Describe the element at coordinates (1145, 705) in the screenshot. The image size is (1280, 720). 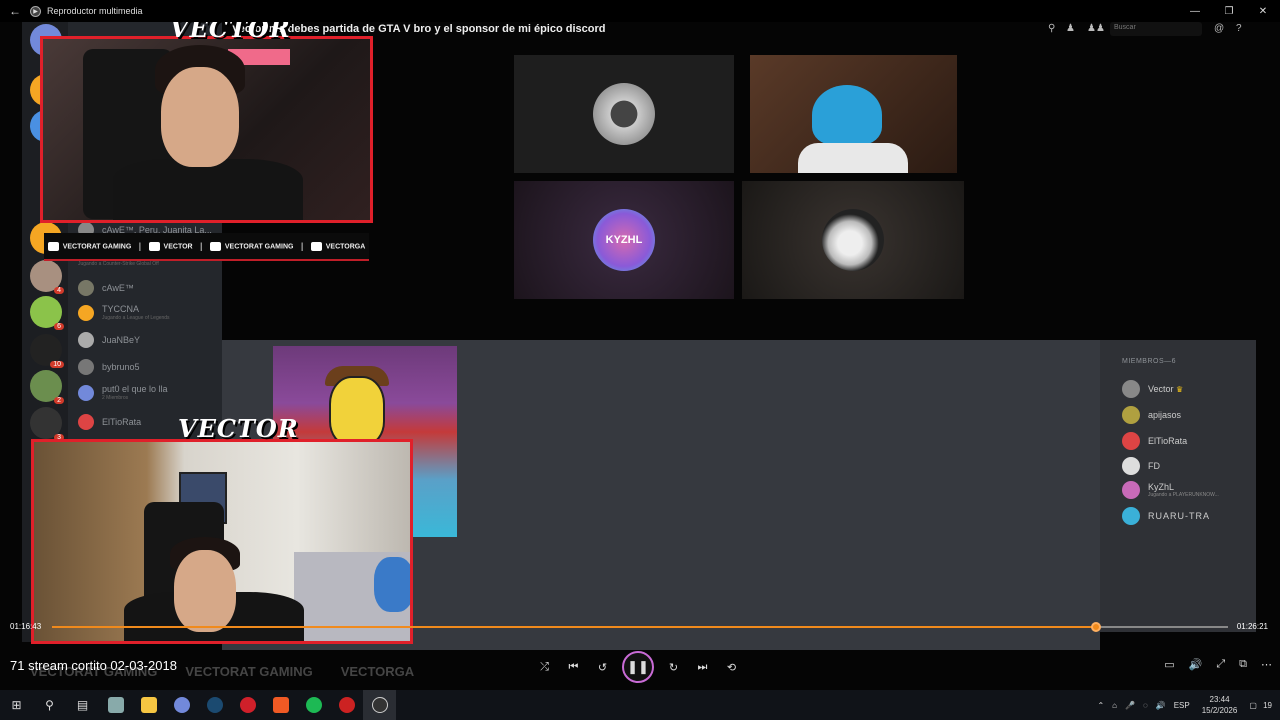
I see `wifi-icon: ◌` at that location.